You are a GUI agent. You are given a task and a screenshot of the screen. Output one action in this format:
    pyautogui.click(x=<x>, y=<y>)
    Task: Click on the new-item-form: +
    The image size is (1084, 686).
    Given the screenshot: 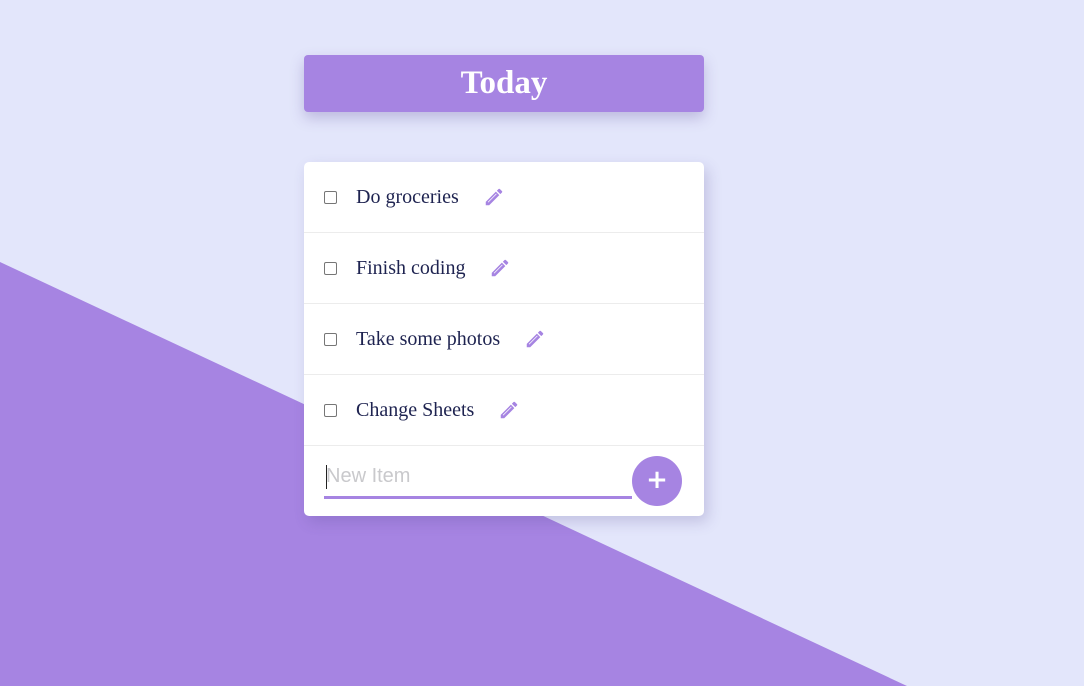 What is the action you would take?
    pyautogui.click(x=504, y=481)
    